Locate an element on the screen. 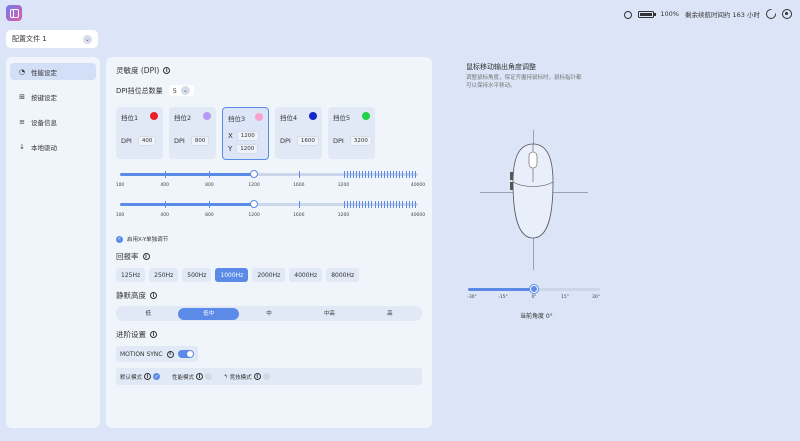 This screenshot has height=441, width=800. sidebar-item-performance: ◔ 性能设定 is located at coordinates (53, 71).